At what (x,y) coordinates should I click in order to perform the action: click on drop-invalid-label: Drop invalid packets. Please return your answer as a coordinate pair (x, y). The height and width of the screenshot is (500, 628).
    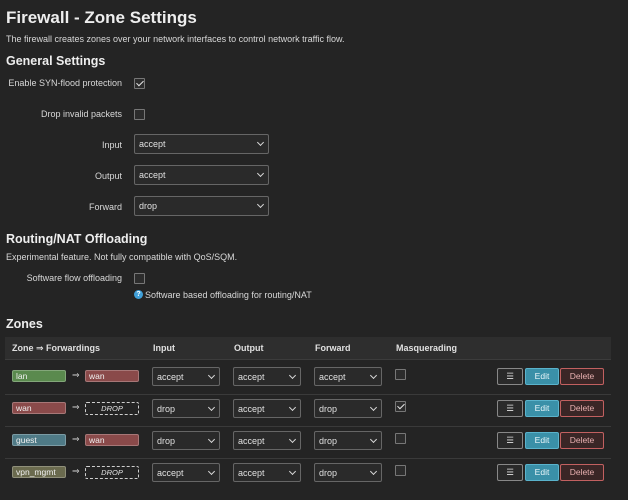
    Looking at the image, I should click on (81, 114).